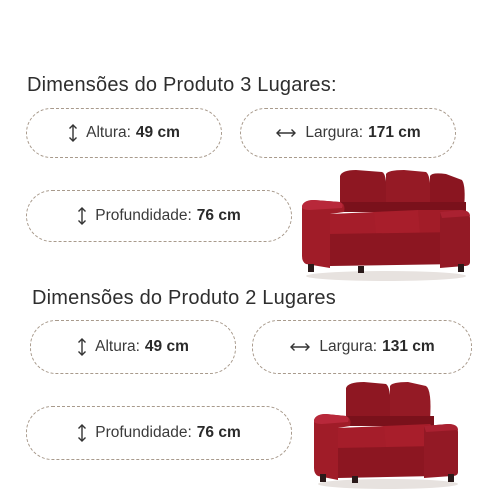 The height and width of the screenshot is (500, 500). I want to click on width-value: 171 cm, so click(394, 132).